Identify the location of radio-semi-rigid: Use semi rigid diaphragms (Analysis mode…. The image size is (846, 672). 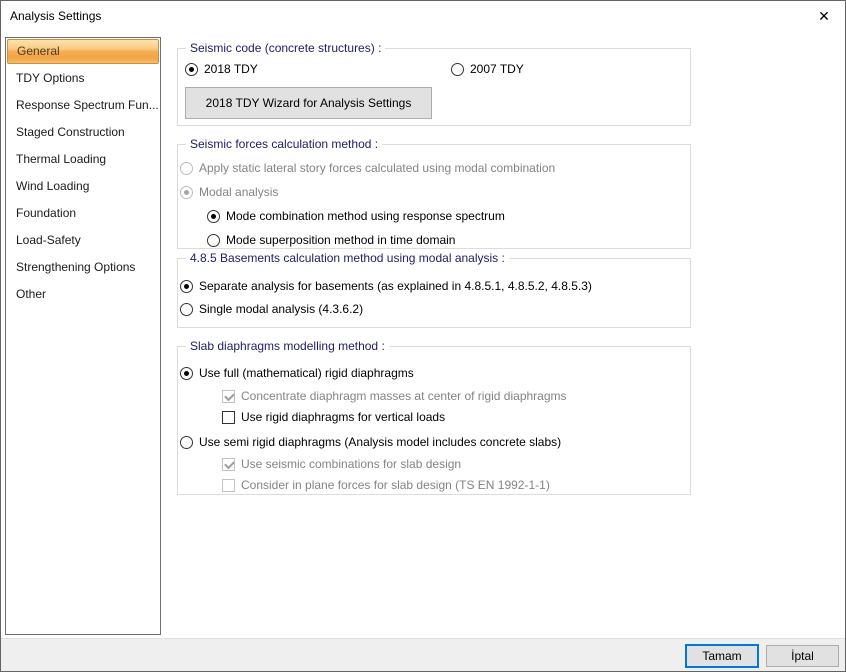
(370, 442).